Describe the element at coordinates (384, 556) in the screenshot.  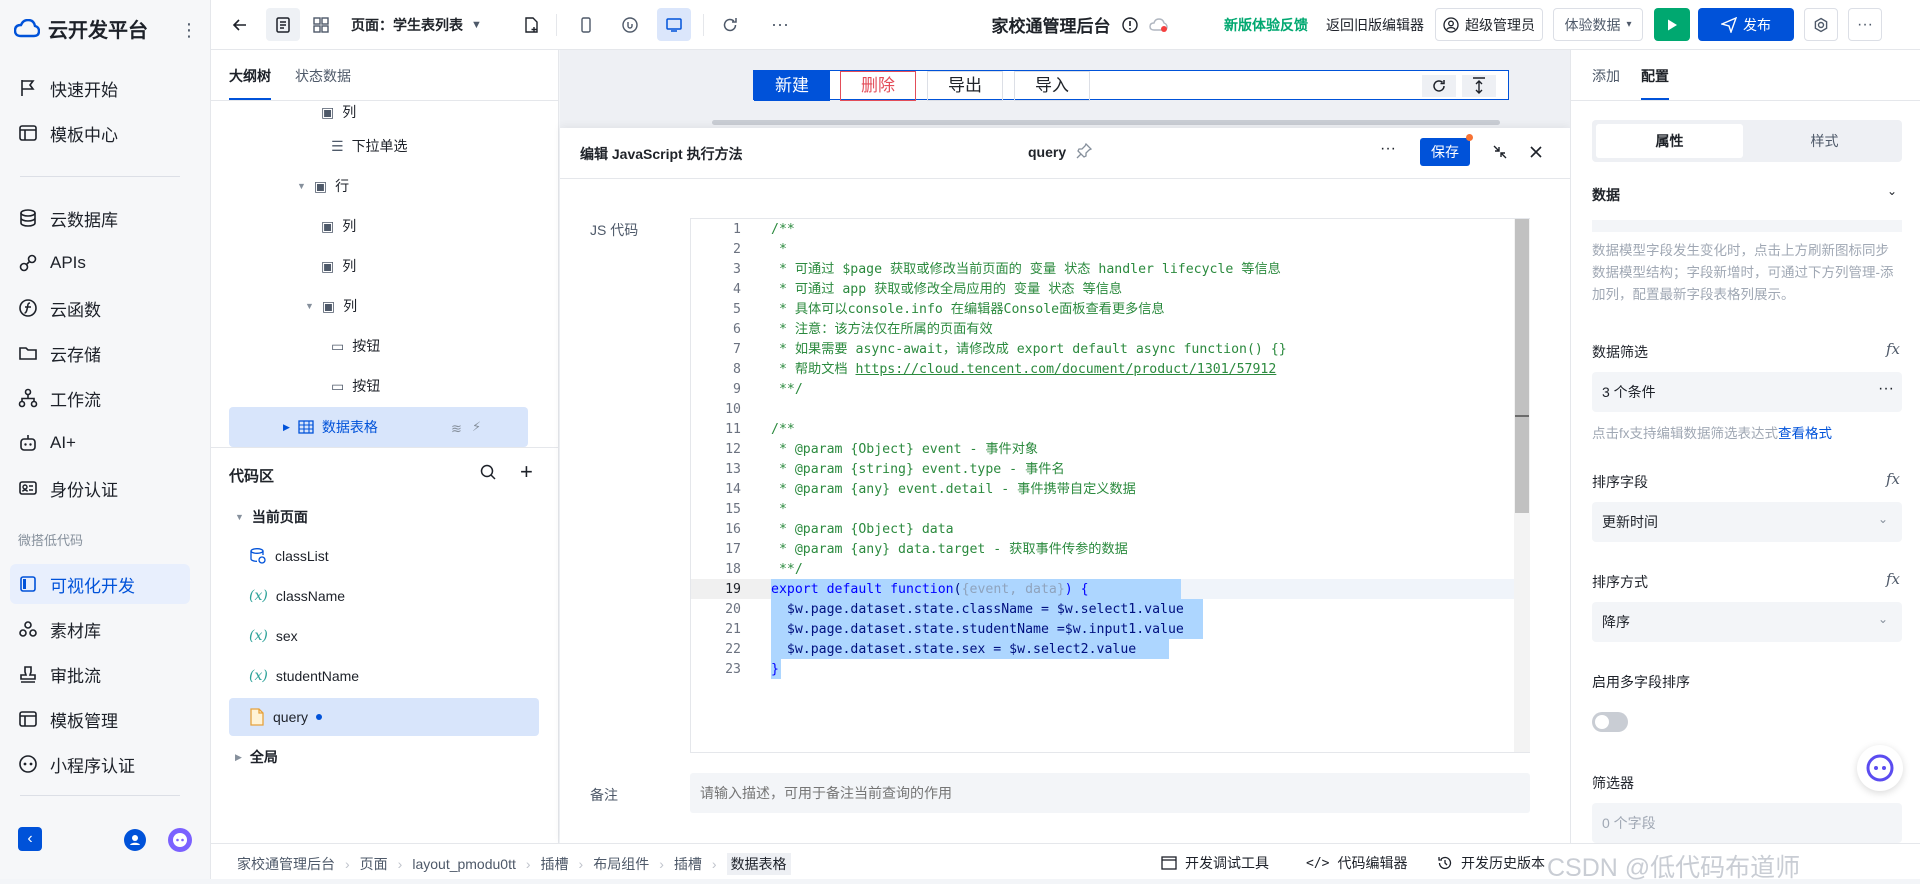
I see `code-item-classList: classList` at that location.